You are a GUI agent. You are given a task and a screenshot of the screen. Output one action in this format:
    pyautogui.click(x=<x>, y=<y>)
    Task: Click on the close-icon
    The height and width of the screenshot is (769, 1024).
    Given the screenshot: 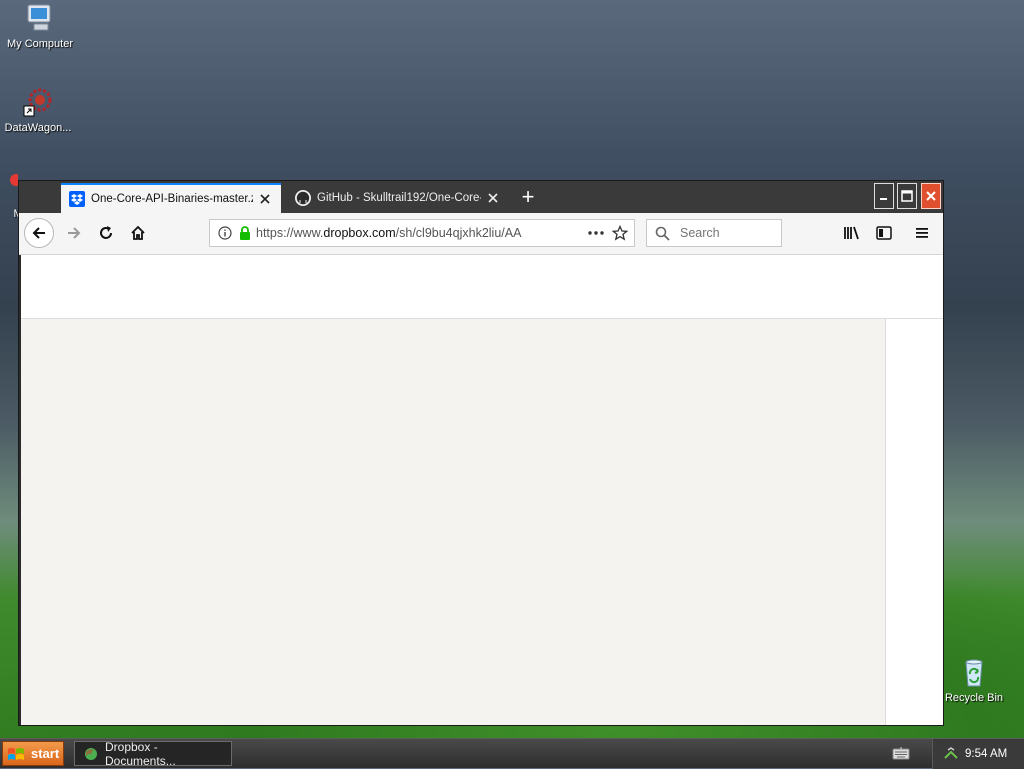 What is the action you would take?
    pyautogui.click(x=931, y=196)
    